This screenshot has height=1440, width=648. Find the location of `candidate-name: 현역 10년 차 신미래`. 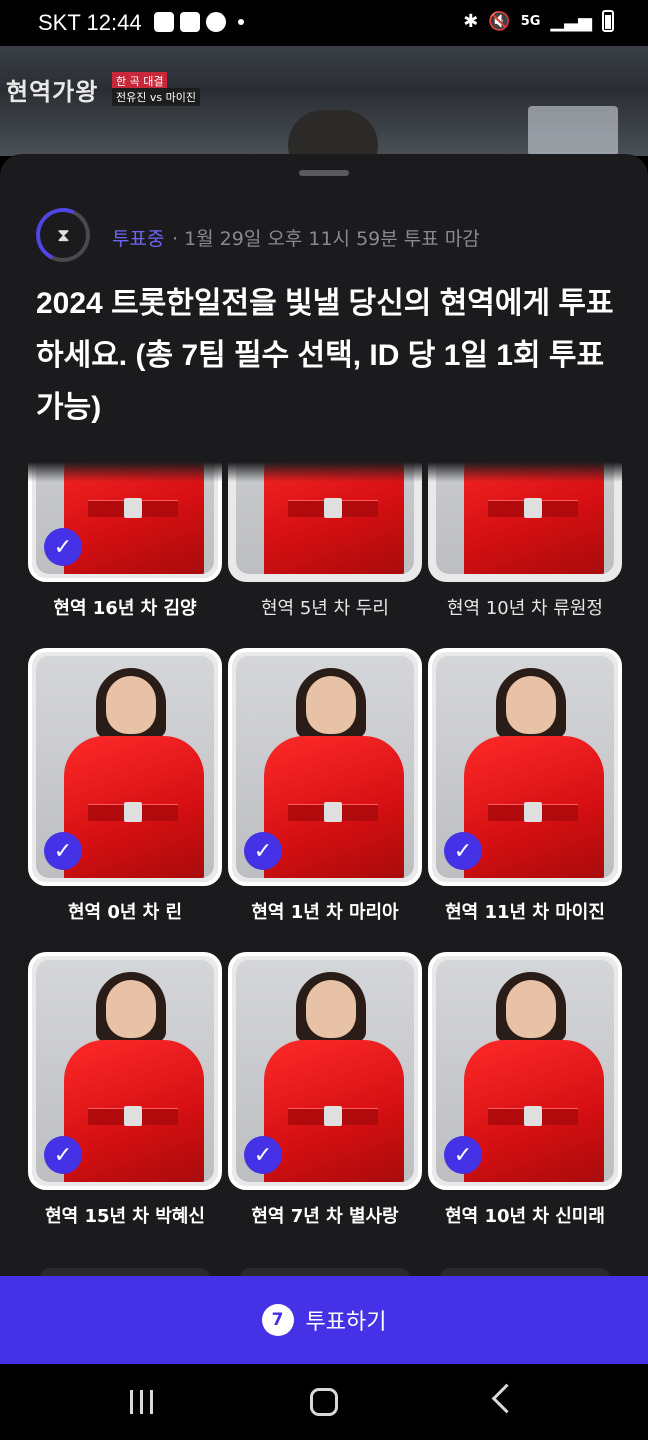

candidate-name: 현역 10년 차 신미래 is located at coordinates (525, 1216).